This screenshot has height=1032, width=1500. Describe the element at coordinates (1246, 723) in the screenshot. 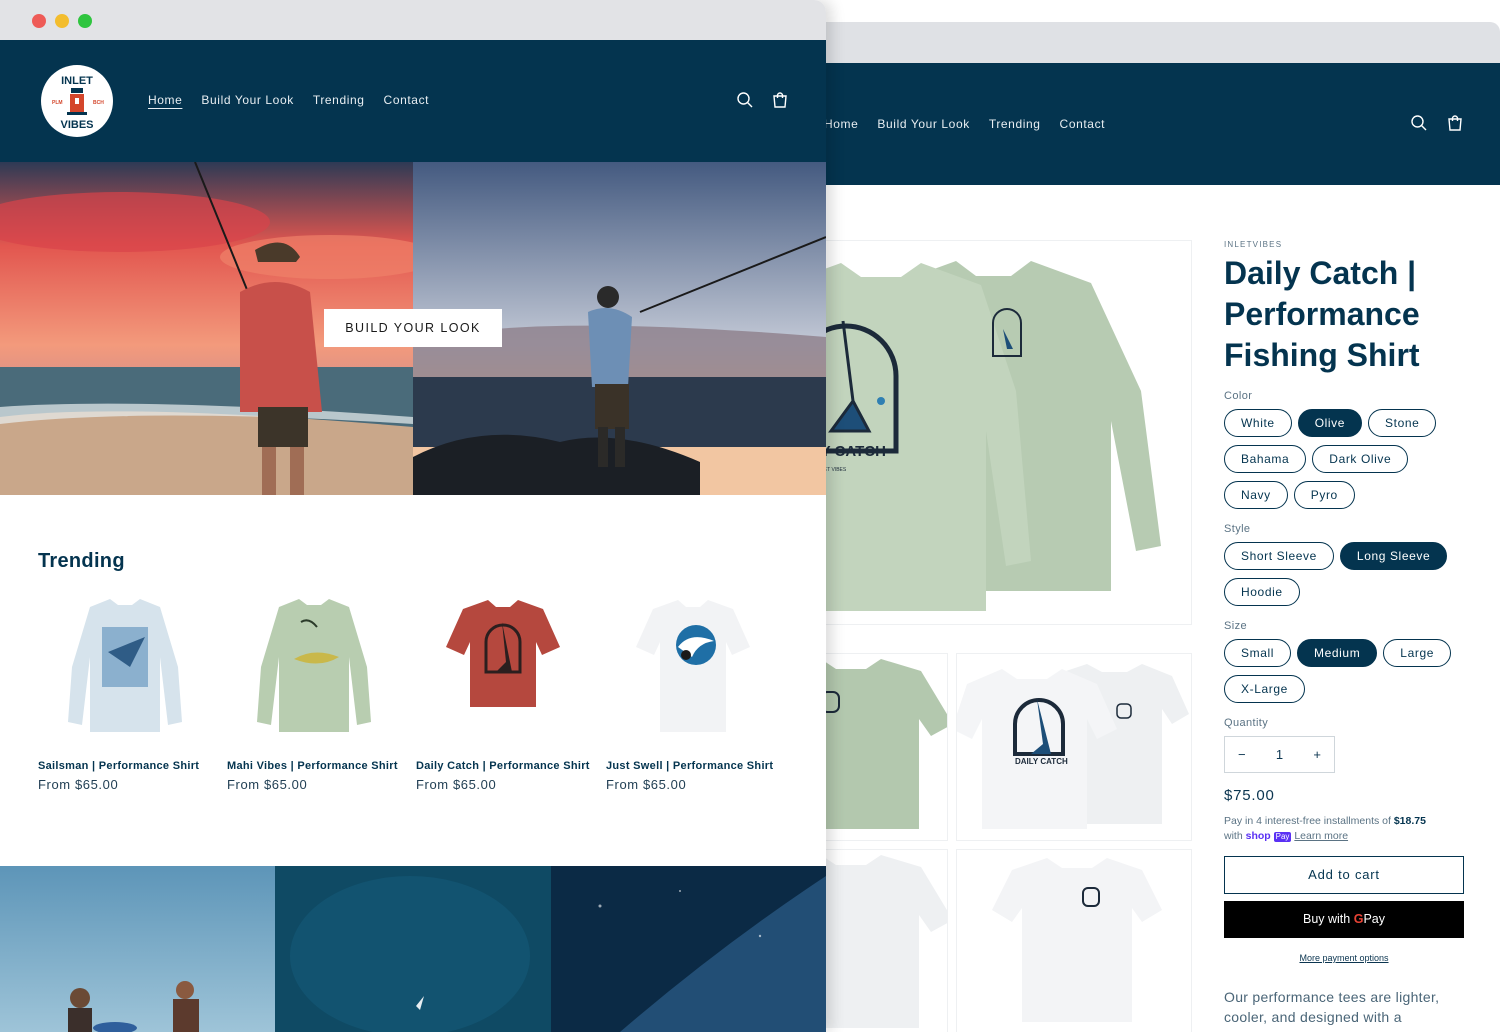

I see `quantity-label: Quantity` at that location.